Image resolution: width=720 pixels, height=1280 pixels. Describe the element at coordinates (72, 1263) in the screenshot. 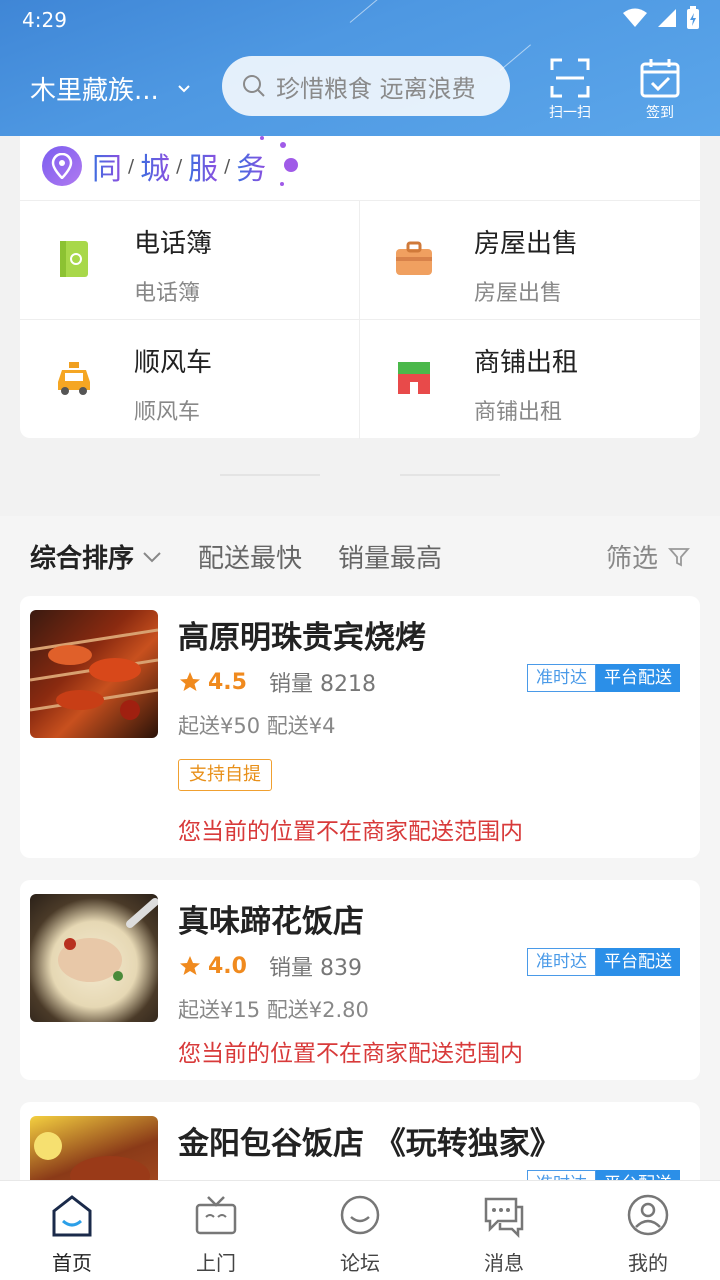

I see `nav-label: 首页` at that location.